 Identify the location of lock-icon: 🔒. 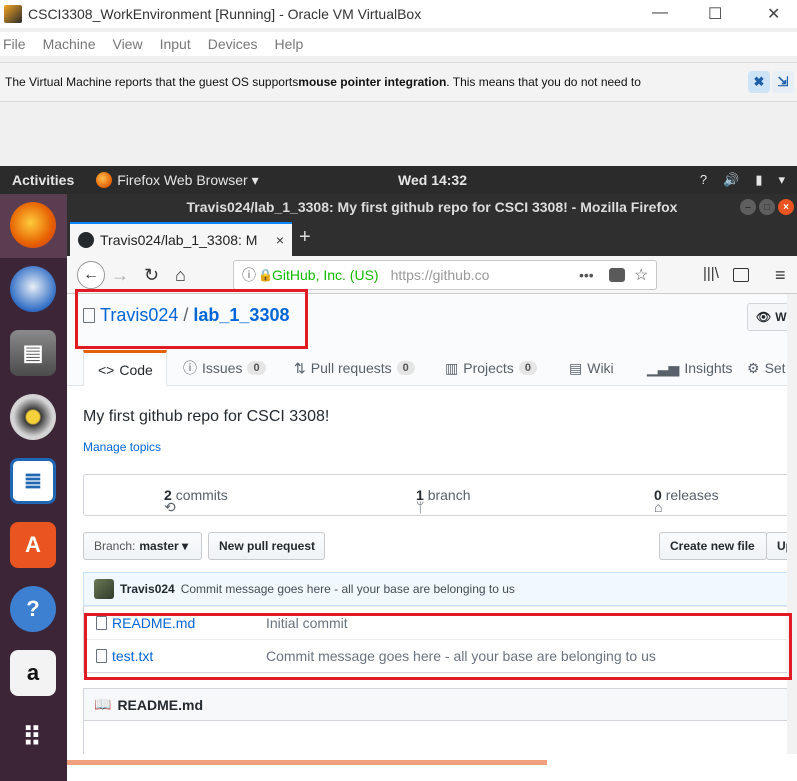
(265, 275).